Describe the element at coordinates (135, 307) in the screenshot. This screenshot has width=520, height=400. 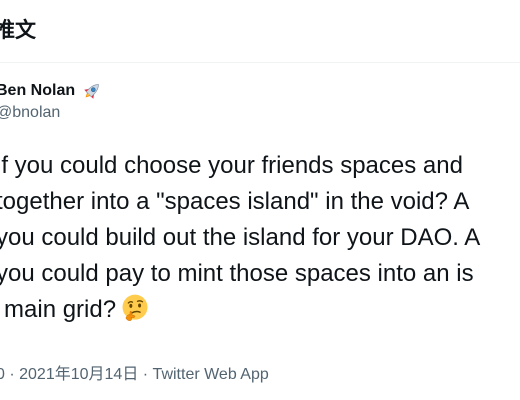
I see `thinking-face-icon` at that location.